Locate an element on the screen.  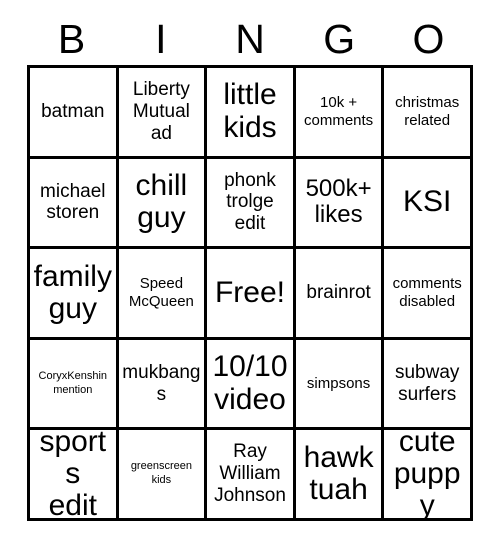
bingo-cell-label: KSI is located at coordinates (427, 202).